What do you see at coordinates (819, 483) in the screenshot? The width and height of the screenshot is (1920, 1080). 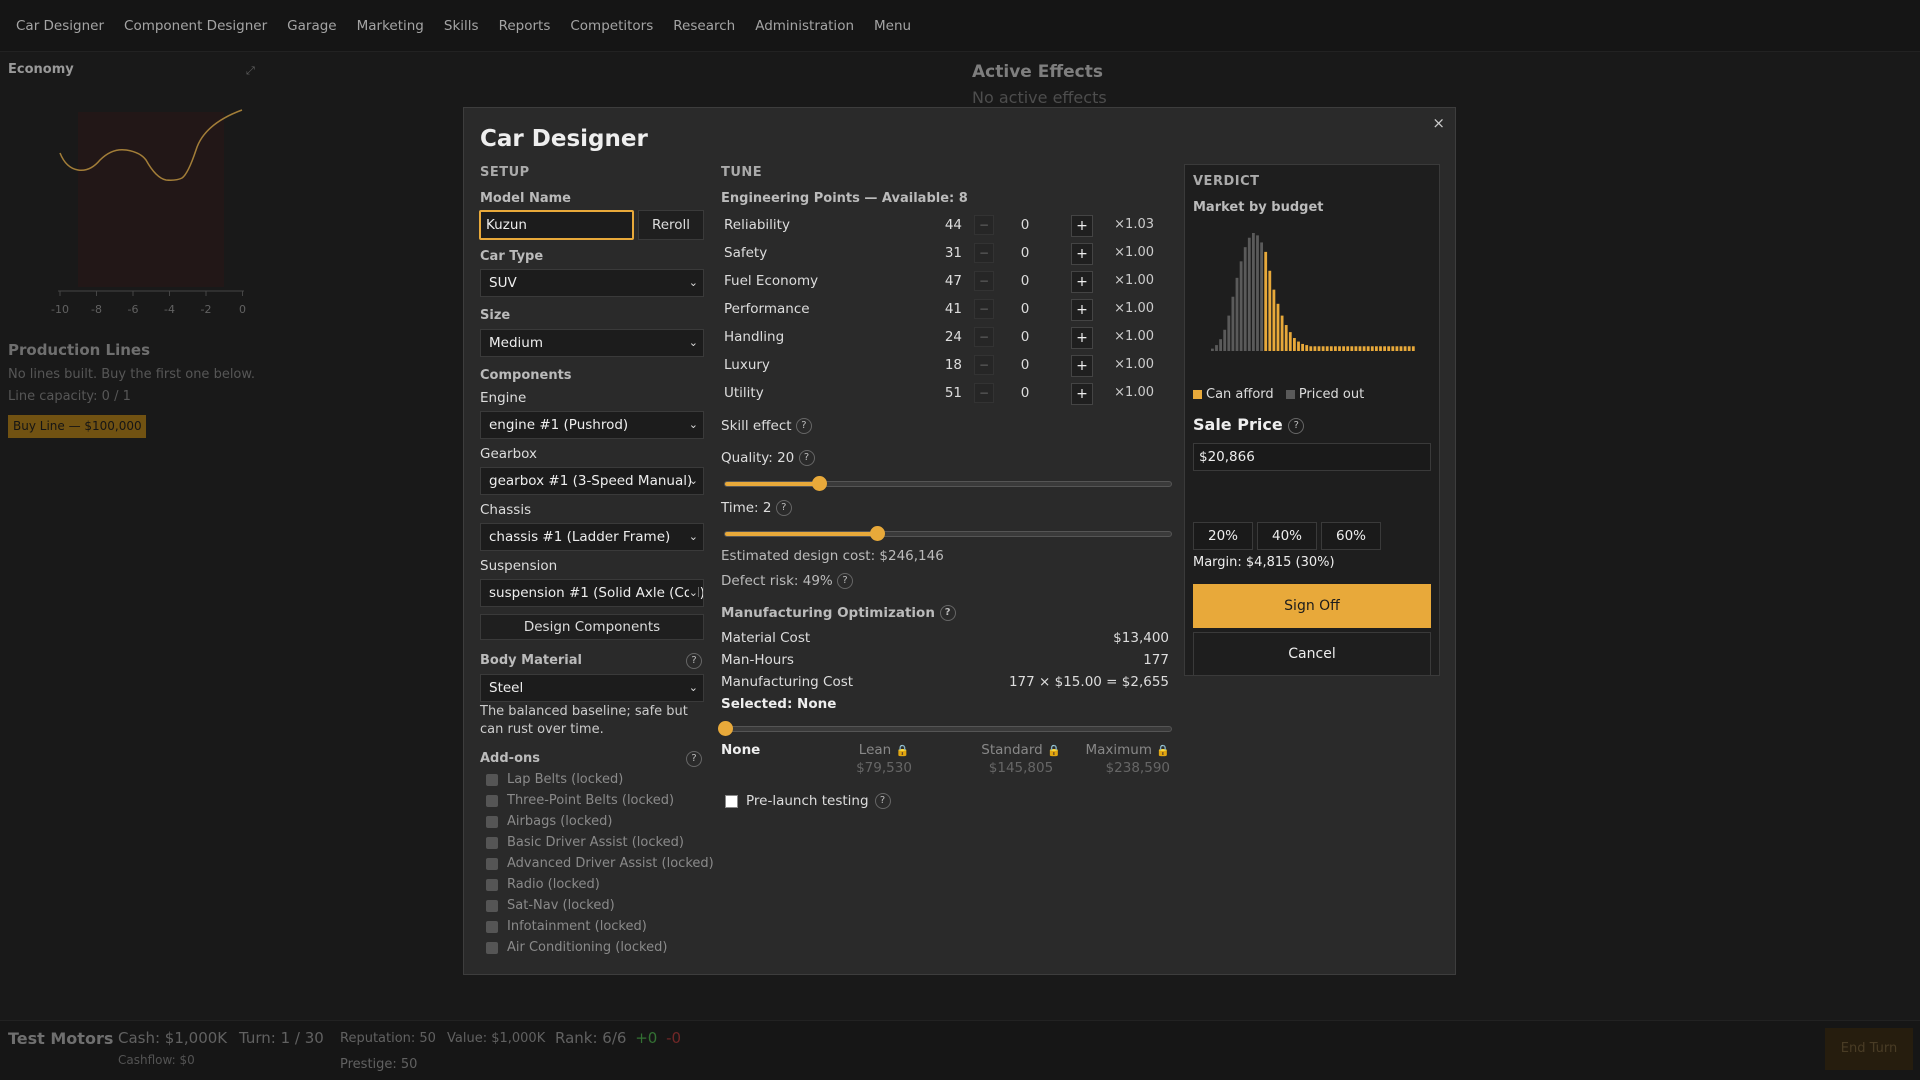 I see `quality-thumb` at bounding box center [819, 483].